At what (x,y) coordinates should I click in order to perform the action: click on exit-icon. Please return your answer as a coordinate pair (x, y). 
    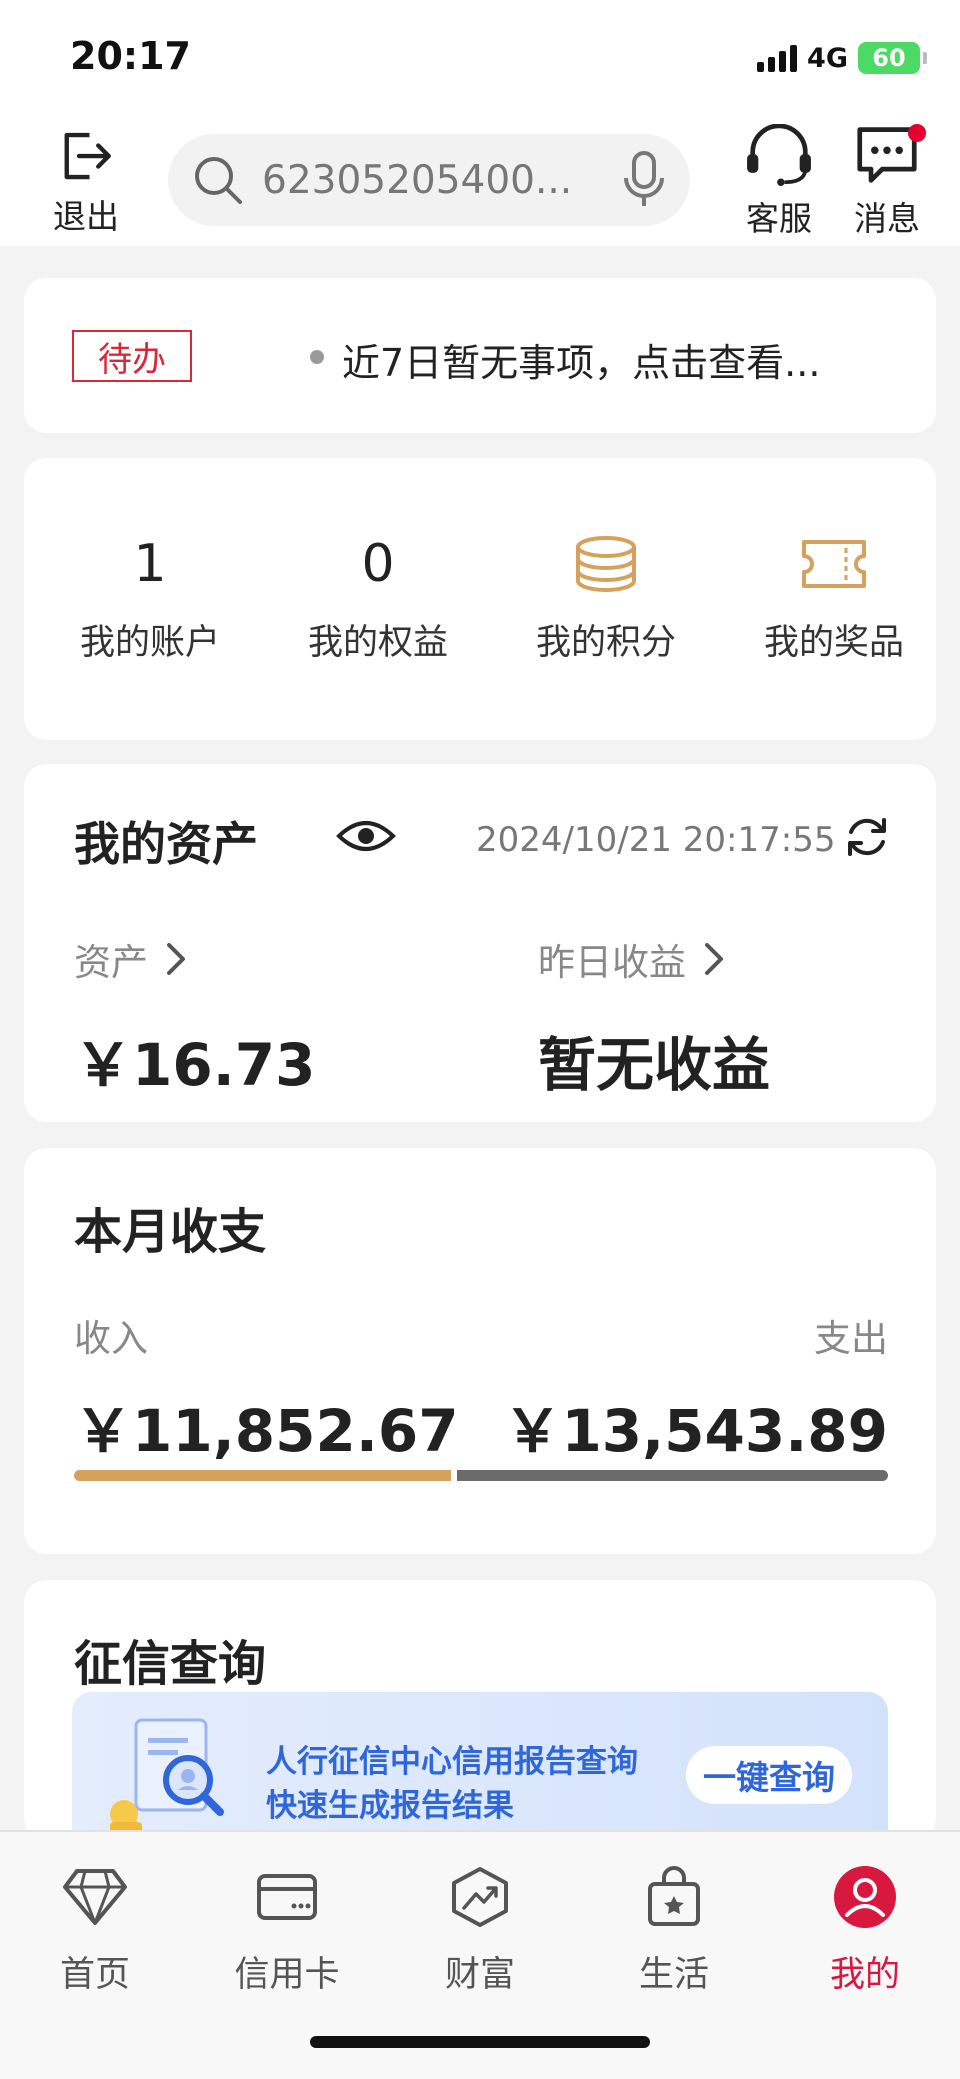
    Looking at the image, I should click on (87, 156).